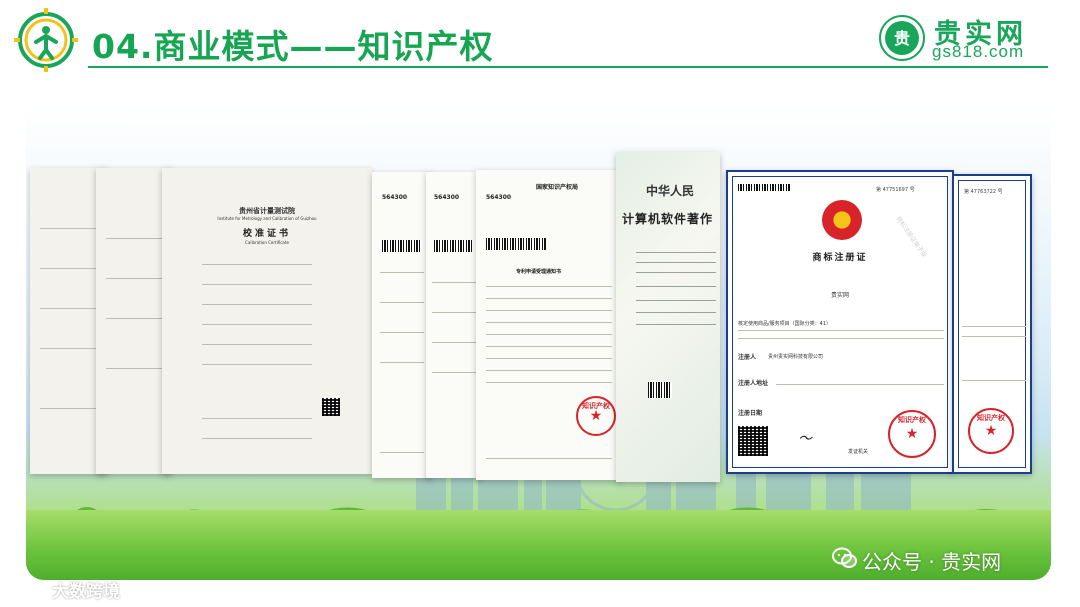 This screenshot has height=607, width=1080. I want to click on trademark-registrant-label: 注册人, so click(747, 357).